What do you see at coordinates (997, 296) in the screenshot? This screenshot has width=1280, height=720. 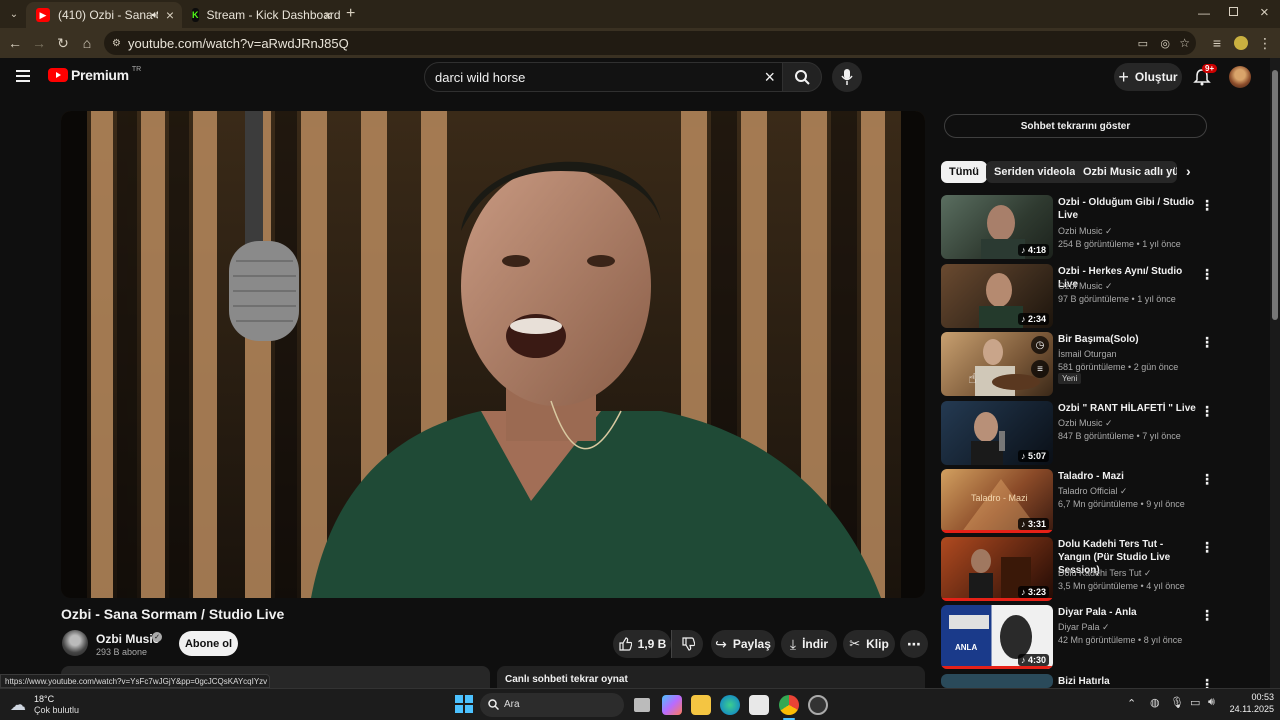 I see `video-thumbnail: ♪ 2:34` at bounding box center [997, 296].